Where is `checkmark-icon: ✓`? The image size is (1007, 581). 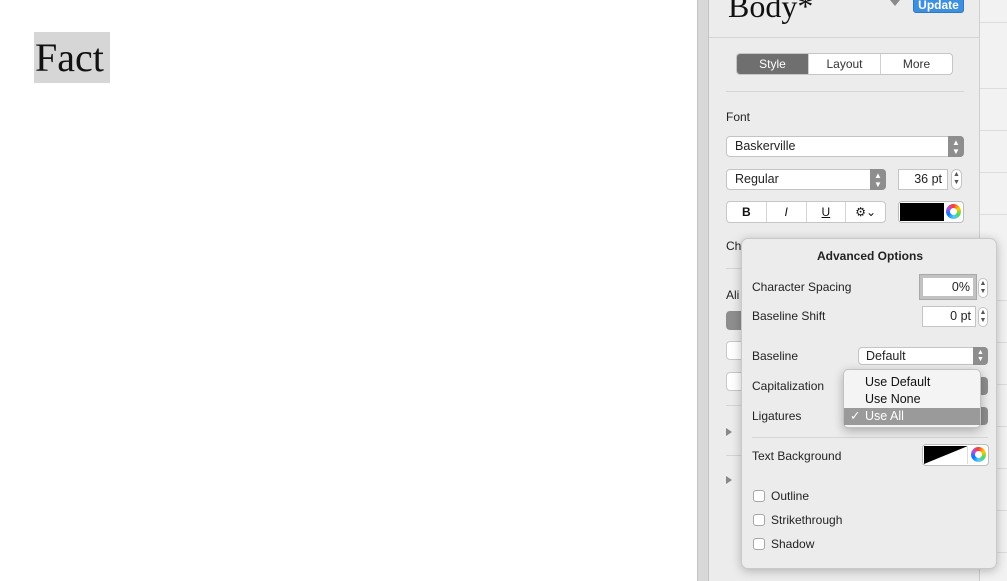 checkmark-icon: ✓ is located at coordinates (855, 416).